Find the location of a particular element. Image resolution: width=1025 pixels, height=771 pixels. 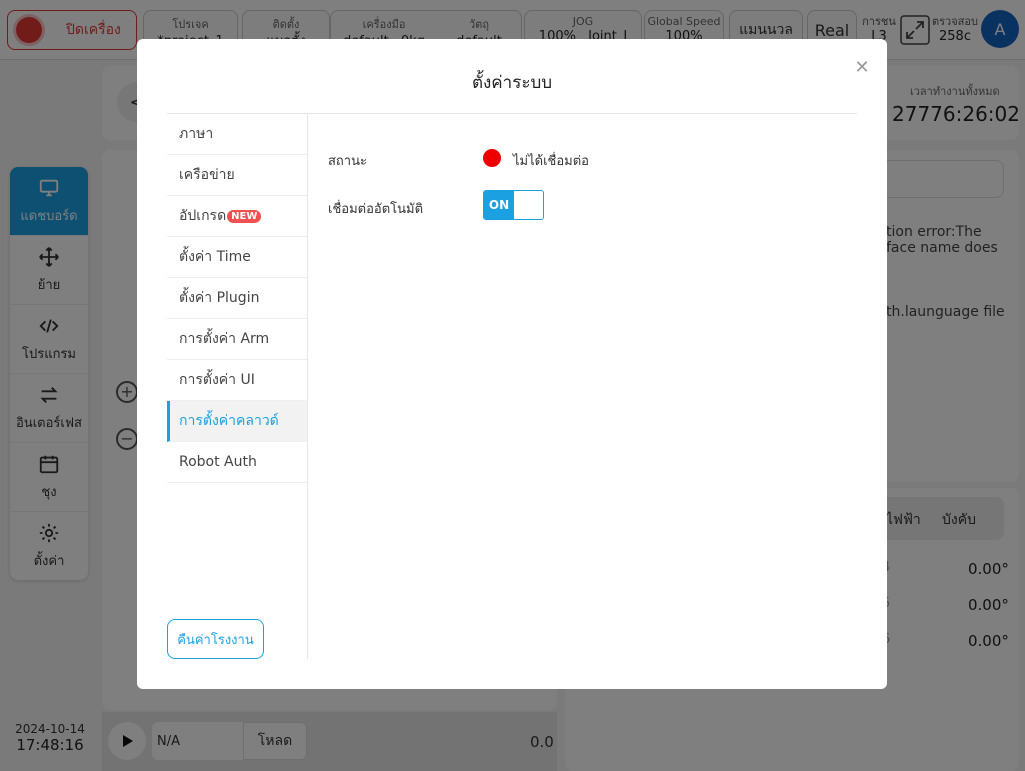

menu-item-plugin: ตั้งค่า Plugin is located at coordinates (237, 298).